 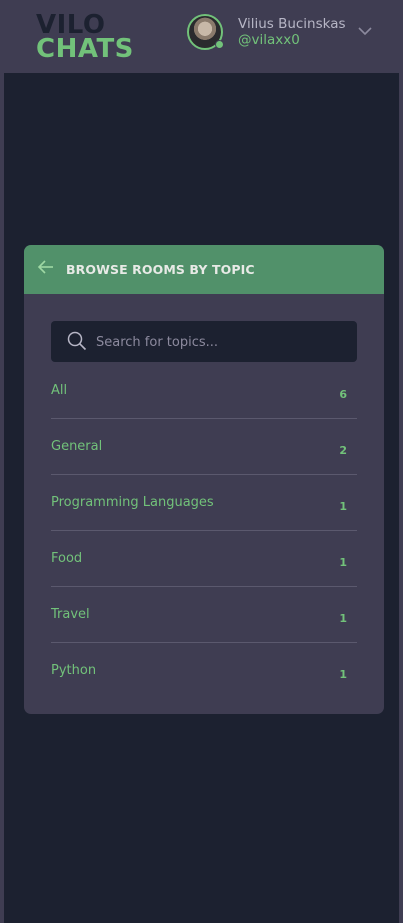 What do you see at coordinates (343, 394) in the screenshot?
I see `topic-count: 6` at bounding box center [343, 394].